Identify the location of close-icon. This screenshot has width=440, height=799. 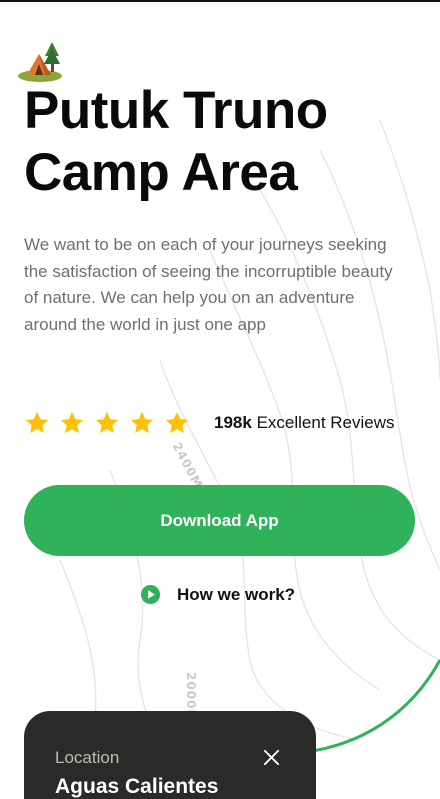
(271, 757).